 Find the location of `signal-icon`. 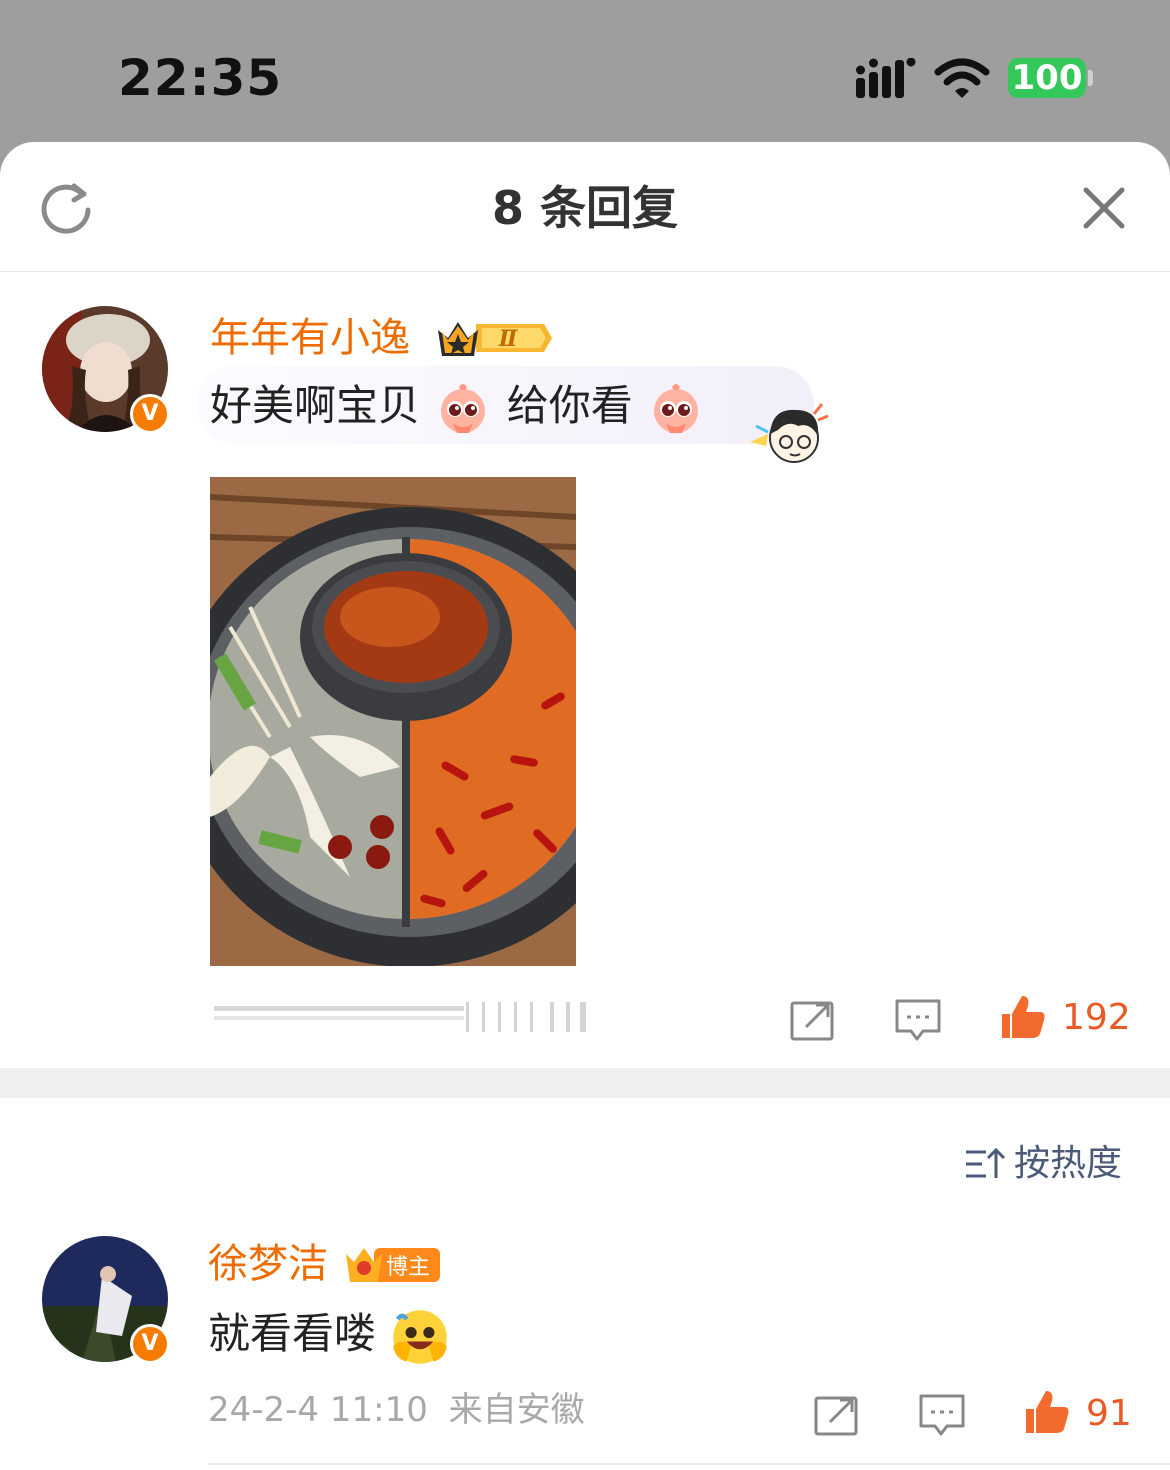

signal-icon is located at coordinates (886, 78).